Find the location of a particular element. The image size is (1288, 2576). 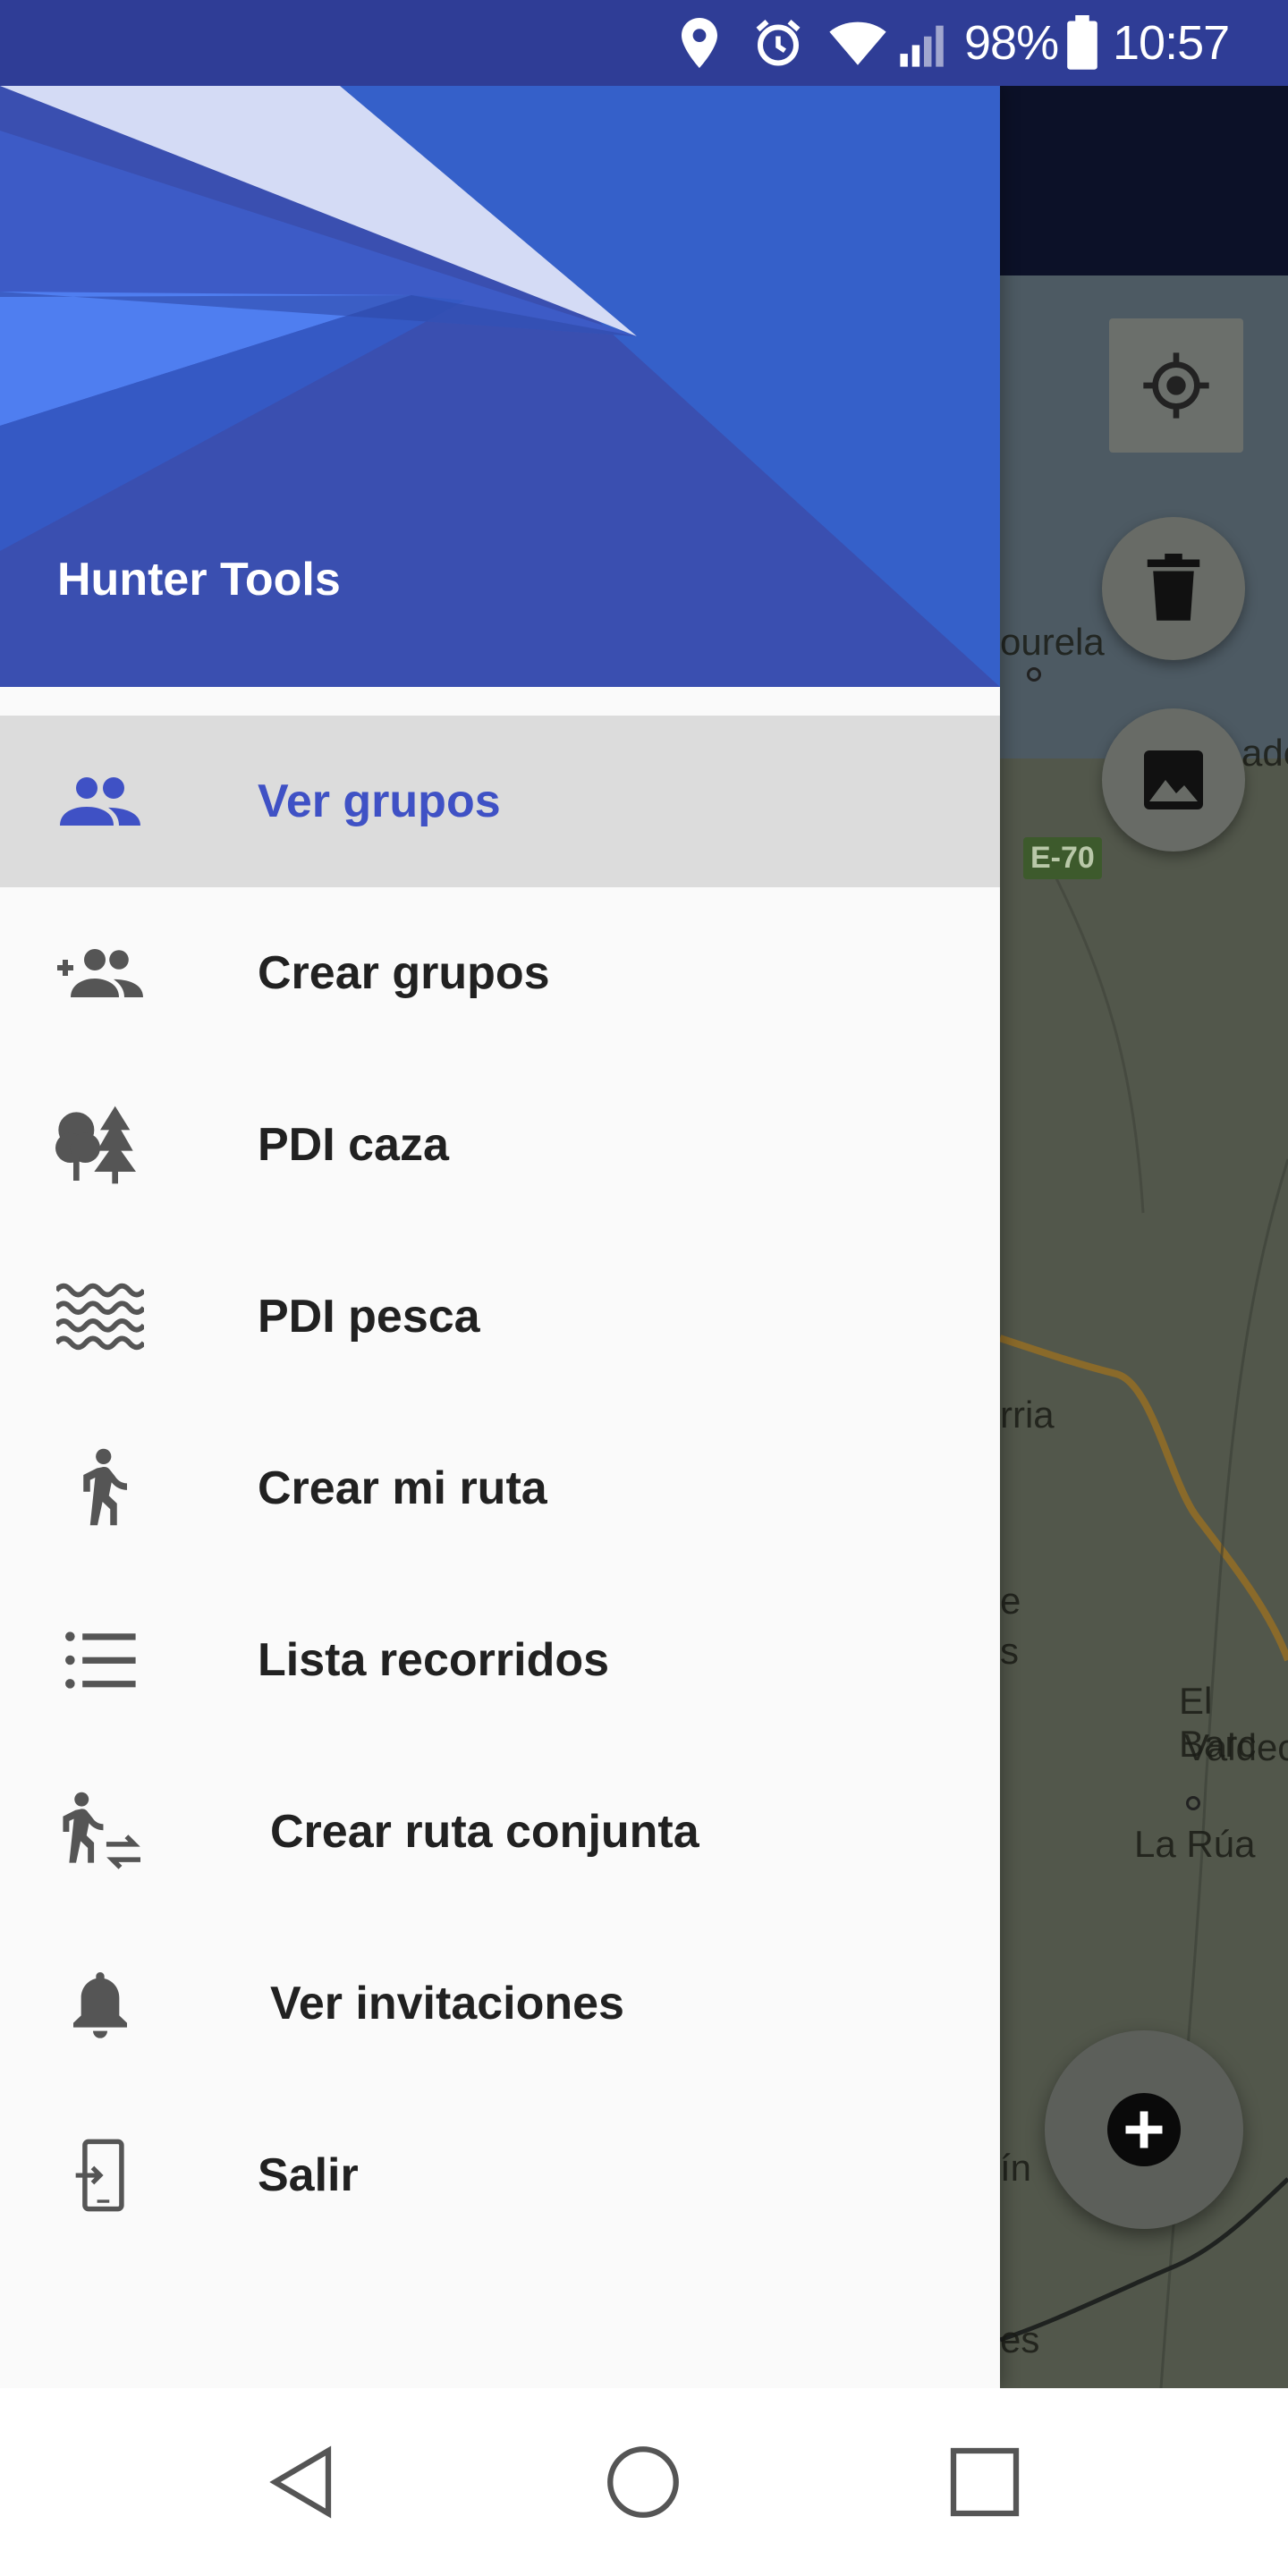

menu-item-label: Crear ruta conjunta is located at coordinates (484, 1832).